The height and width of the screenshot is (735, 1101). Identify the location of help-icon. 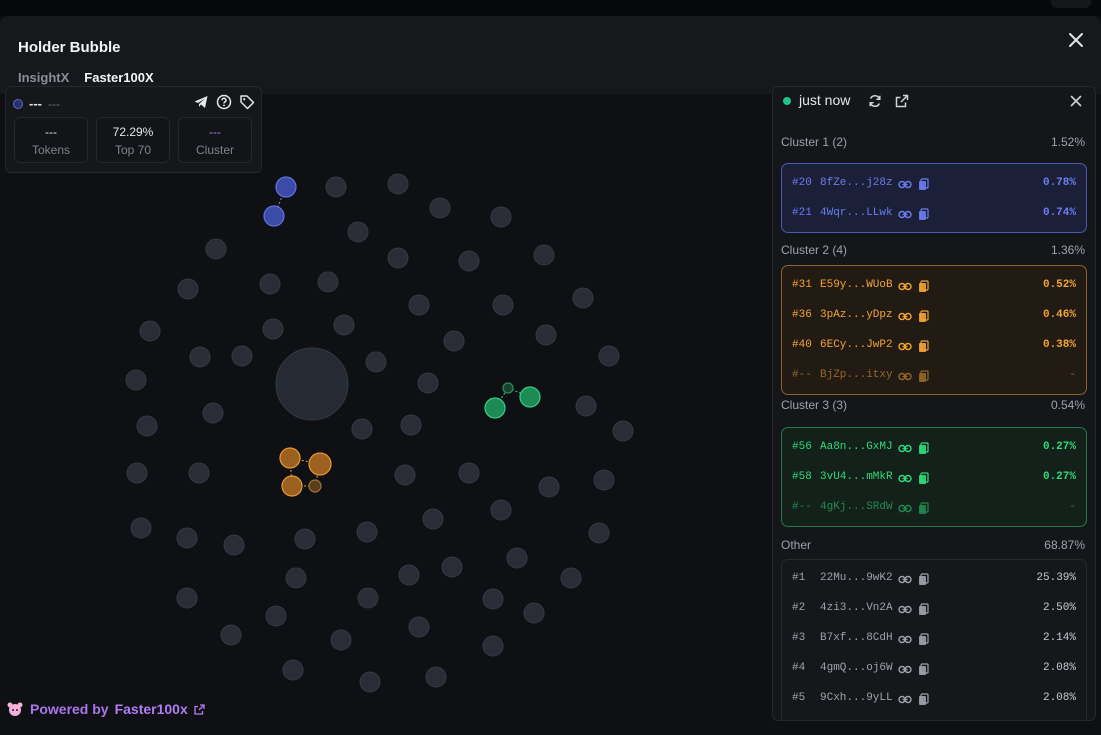
(224, 102).